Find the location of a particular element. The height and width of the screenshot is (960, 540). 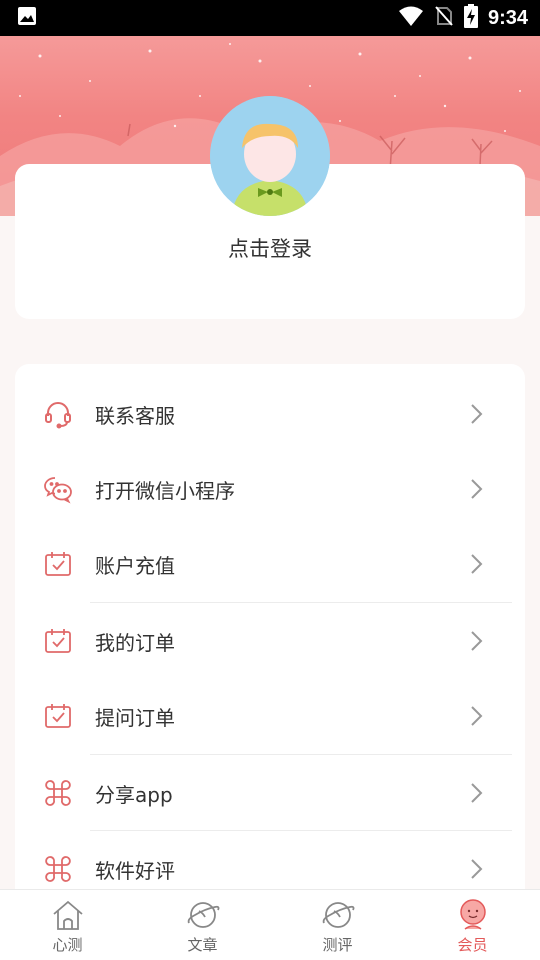

menu-item-label: 我的订单 is located at coordinates (135, 642).